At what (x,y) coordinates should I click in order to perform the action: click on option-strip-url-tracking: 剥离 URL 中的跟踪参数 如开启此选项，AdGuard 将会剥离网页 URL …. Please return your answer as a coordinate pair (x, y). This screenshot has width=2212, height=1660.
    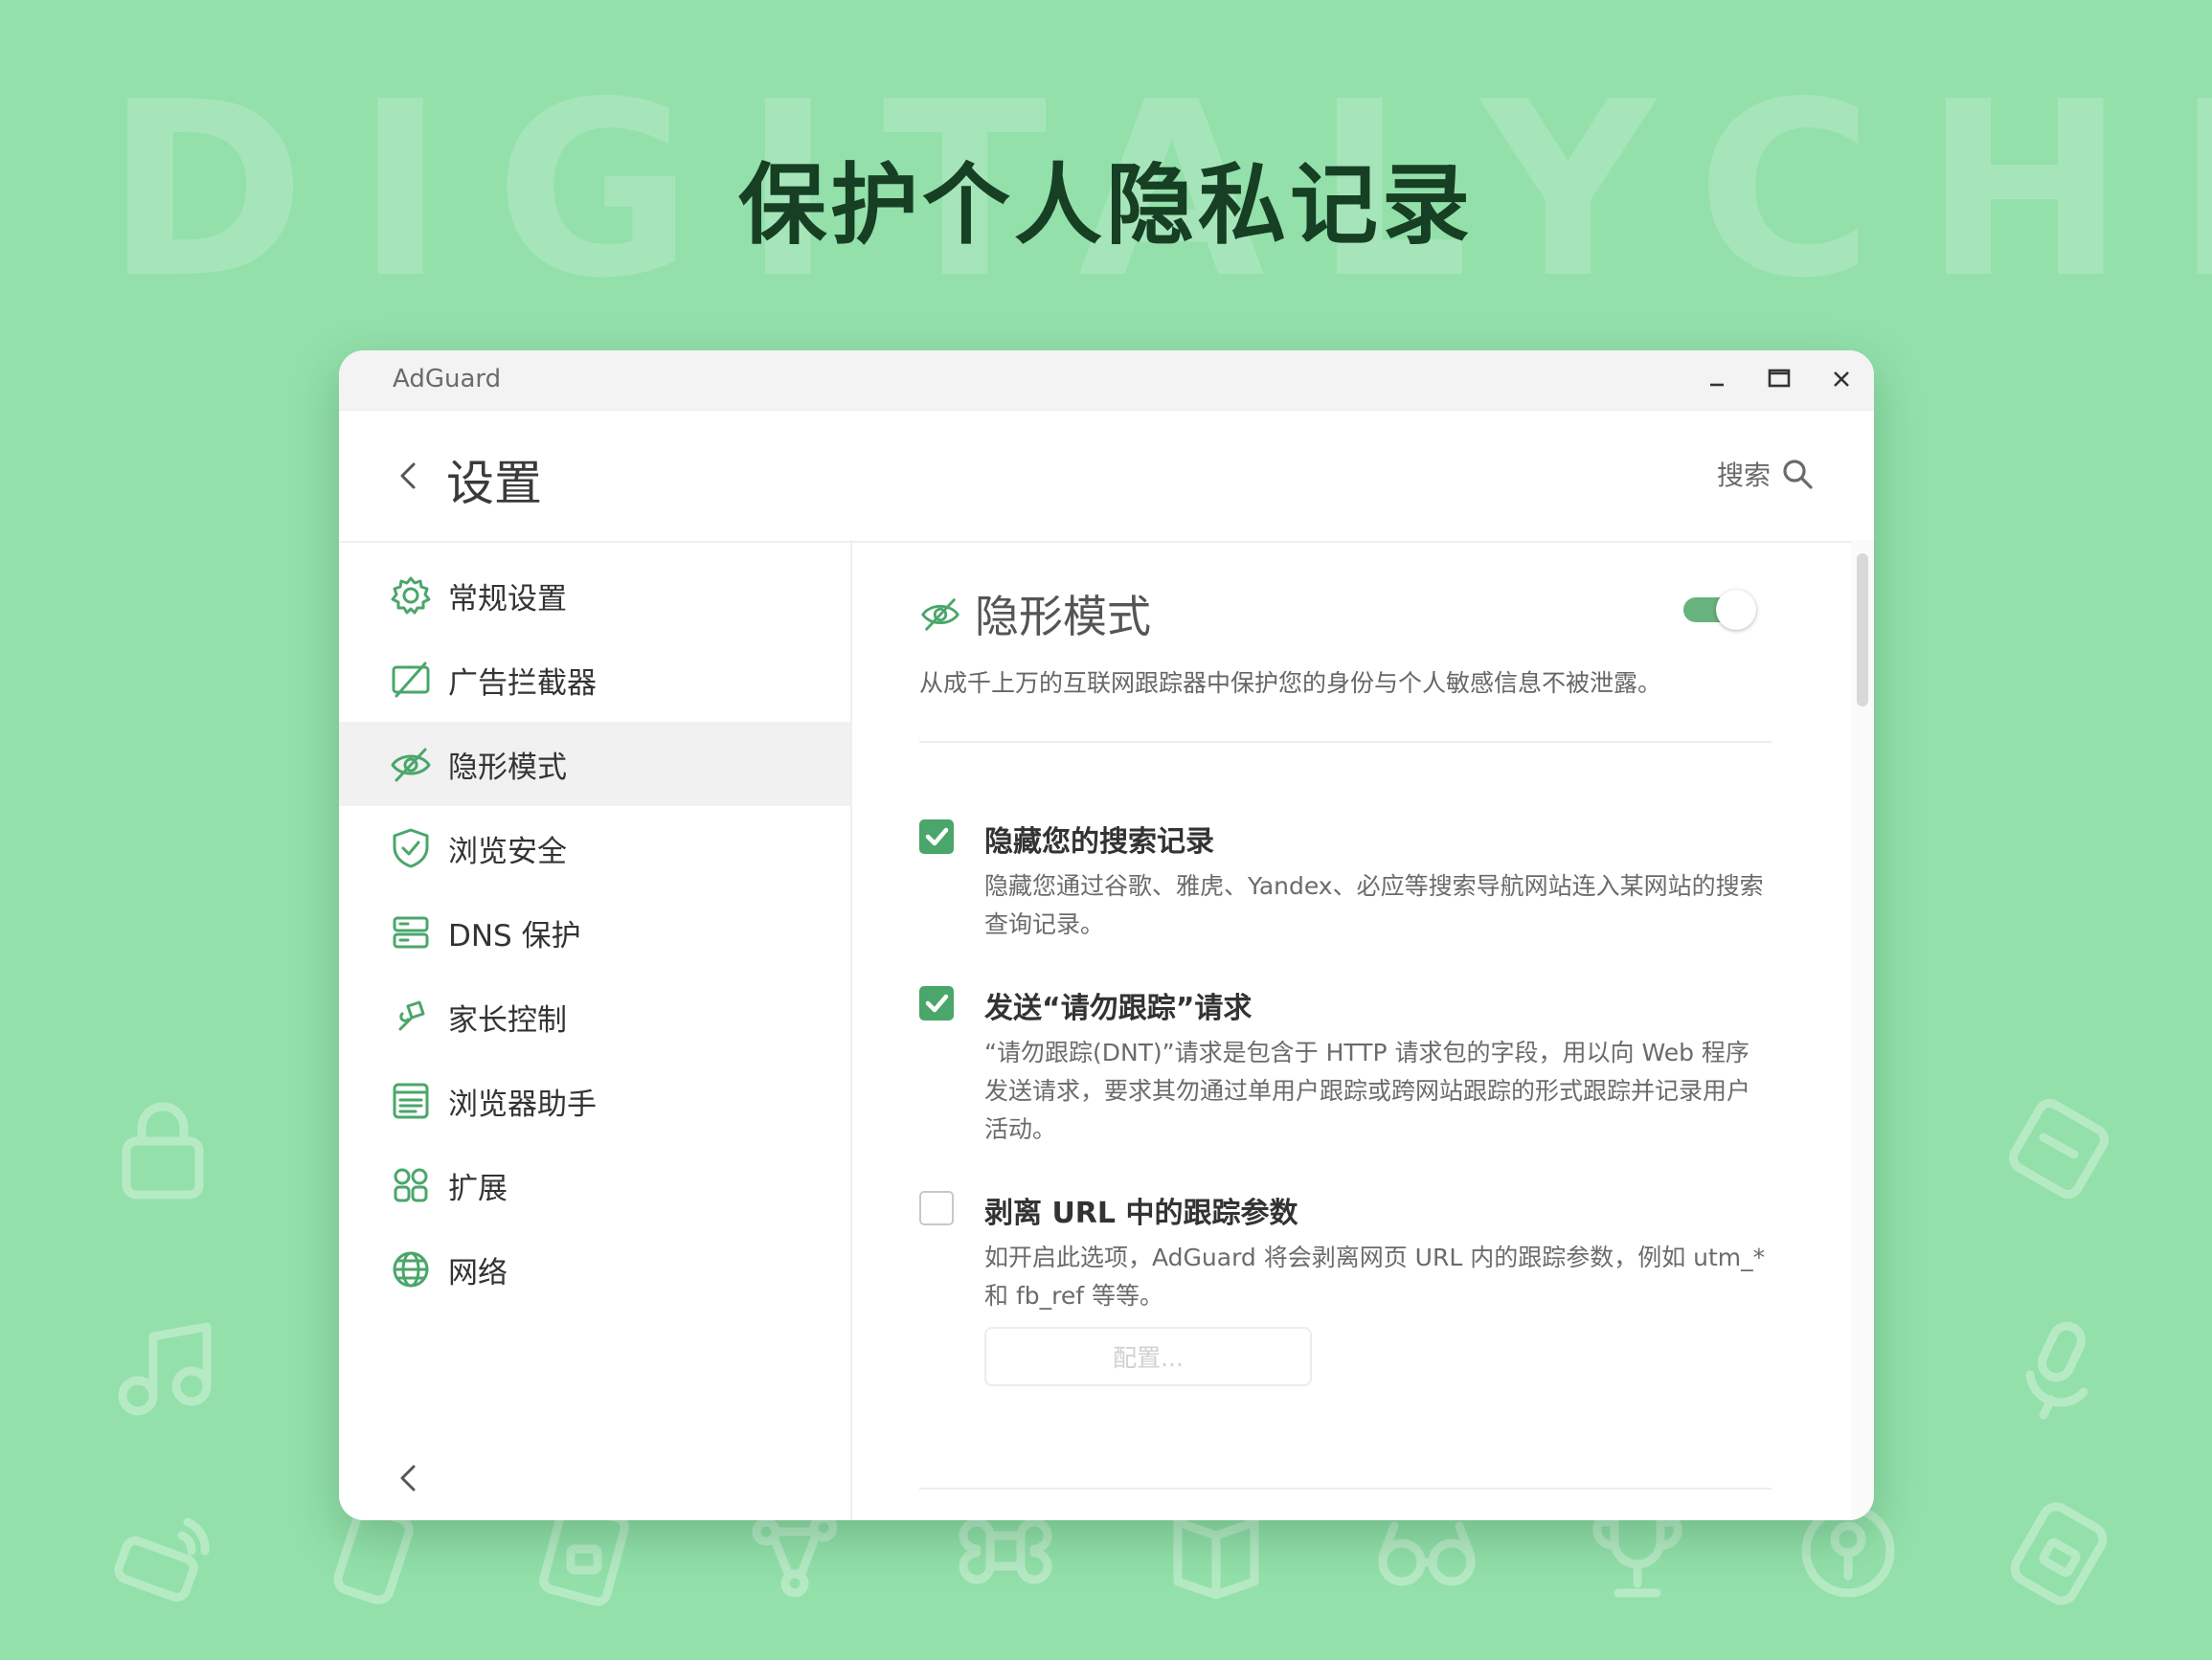
    Looking at the image, I should click on (1345, 1256).